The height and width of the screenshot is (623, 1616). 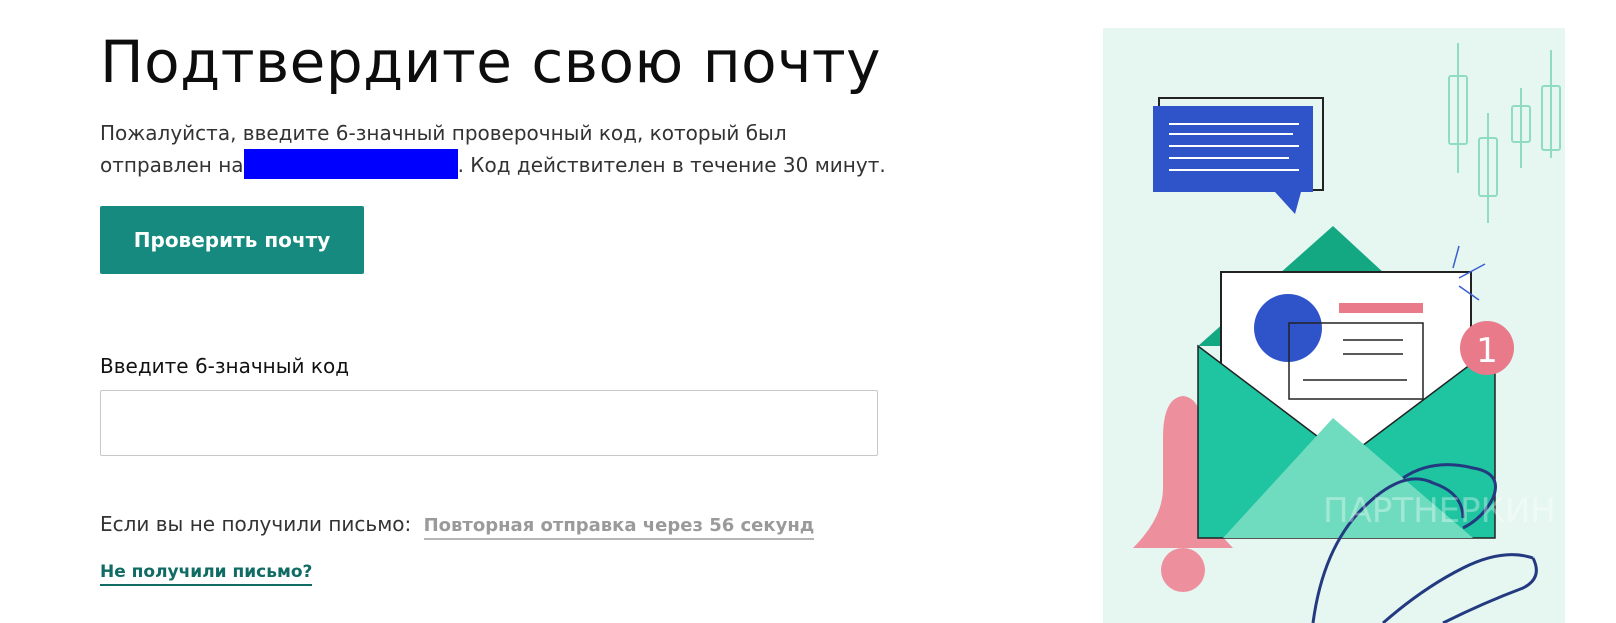 I want to click on verify-email-button: Проверить почту, so click(x=232, y=240).